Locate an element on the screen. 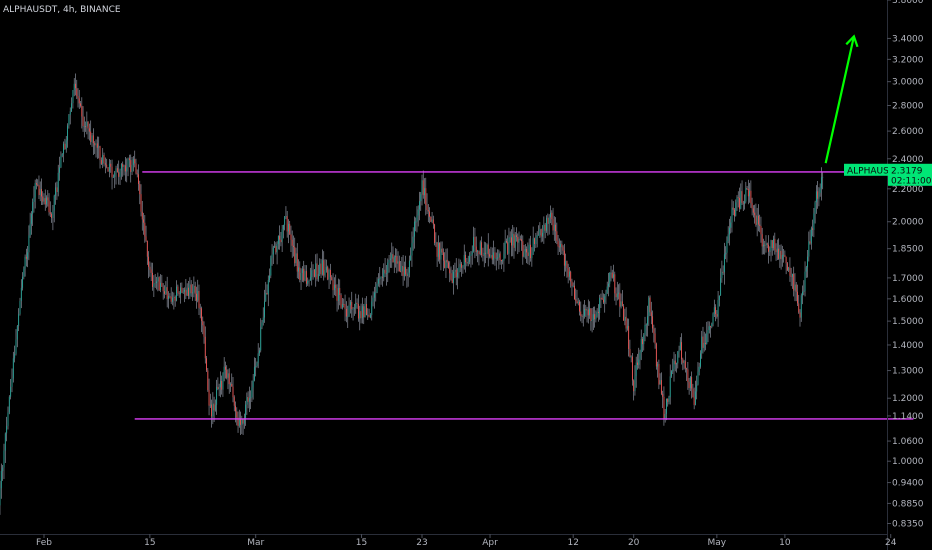 The width and height of the screenshot is (932, 550). time-tick-label: 12 is located at coordinates (572, 543).